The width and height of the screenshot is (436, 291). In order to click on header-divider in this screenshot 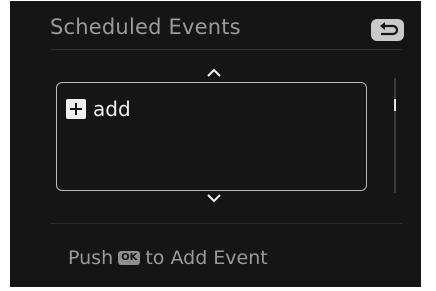, I will do `click(226, 49)`.